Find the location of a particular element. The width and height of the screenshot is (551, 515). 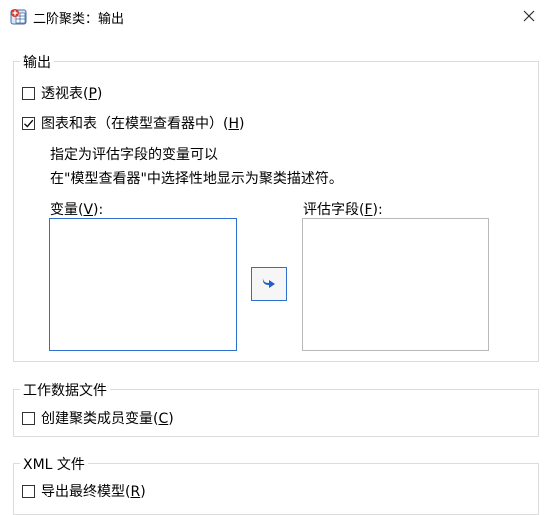

description-line-2: 在"模型查看器"中选择性地显示为聚类描述符。 is located at coordinates (196, 179).